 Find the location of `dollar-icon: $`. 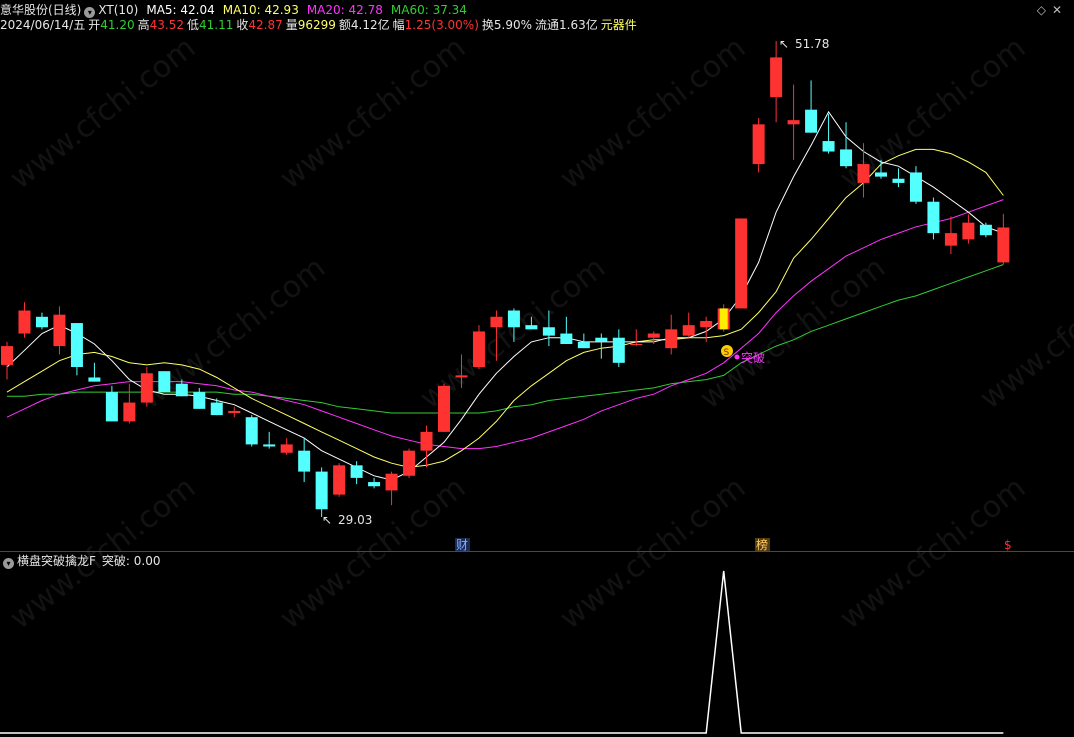

dollar-icon: $ is located at coordinates (1008, 545).